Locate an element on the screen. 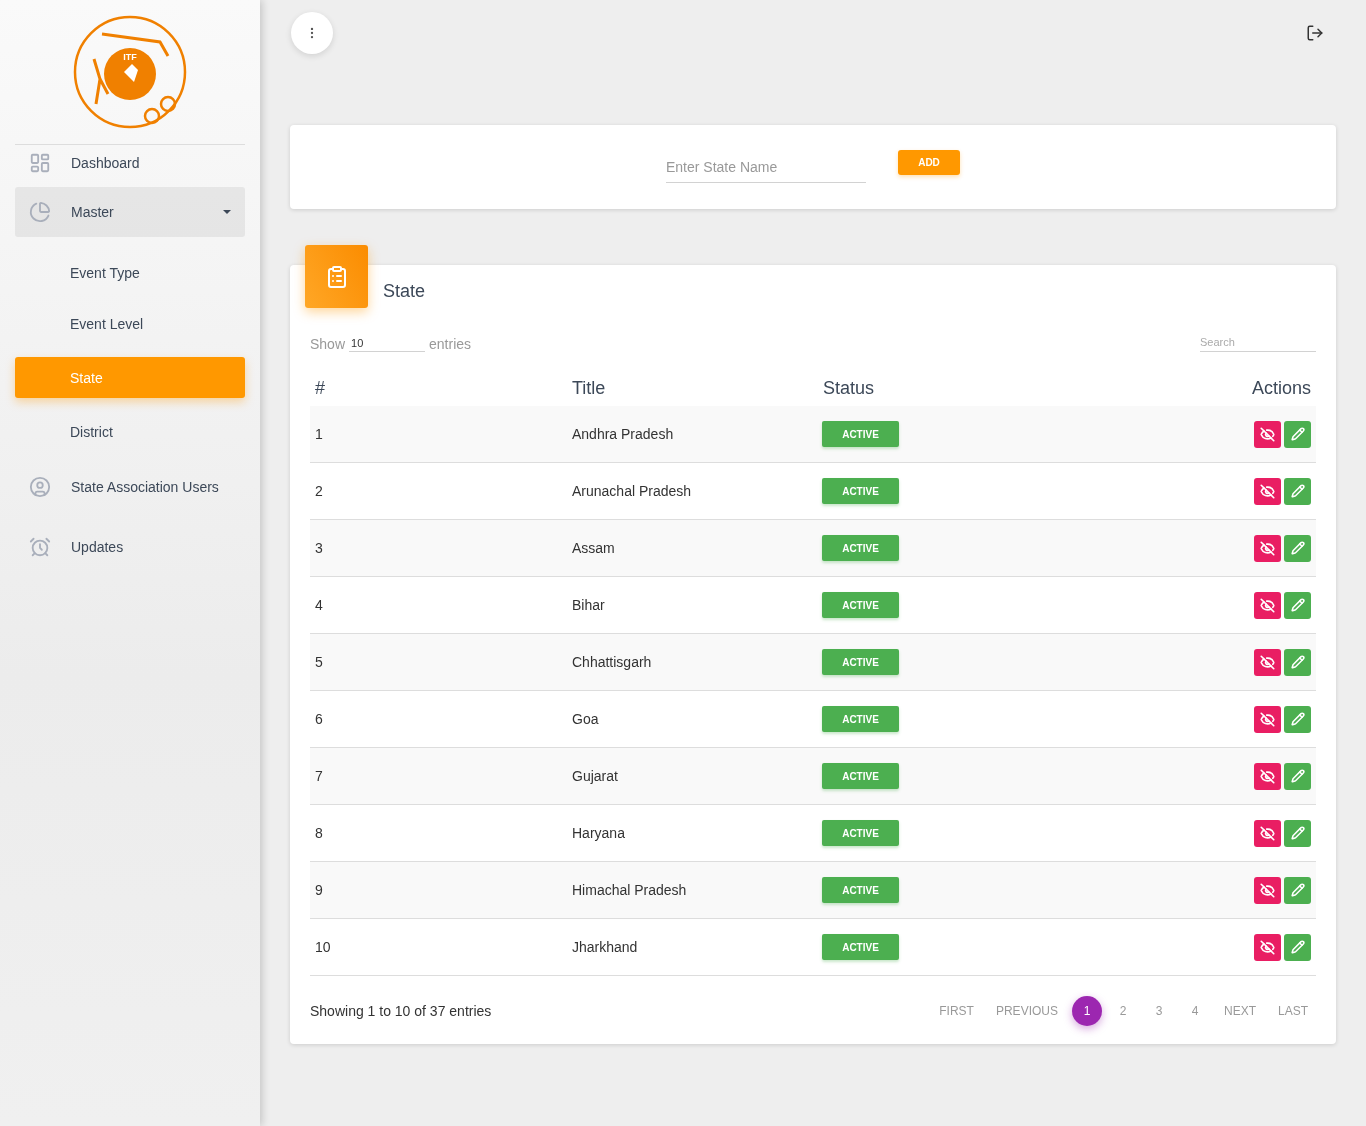  page-size-select: 10 is located at coordinates (387, 344).